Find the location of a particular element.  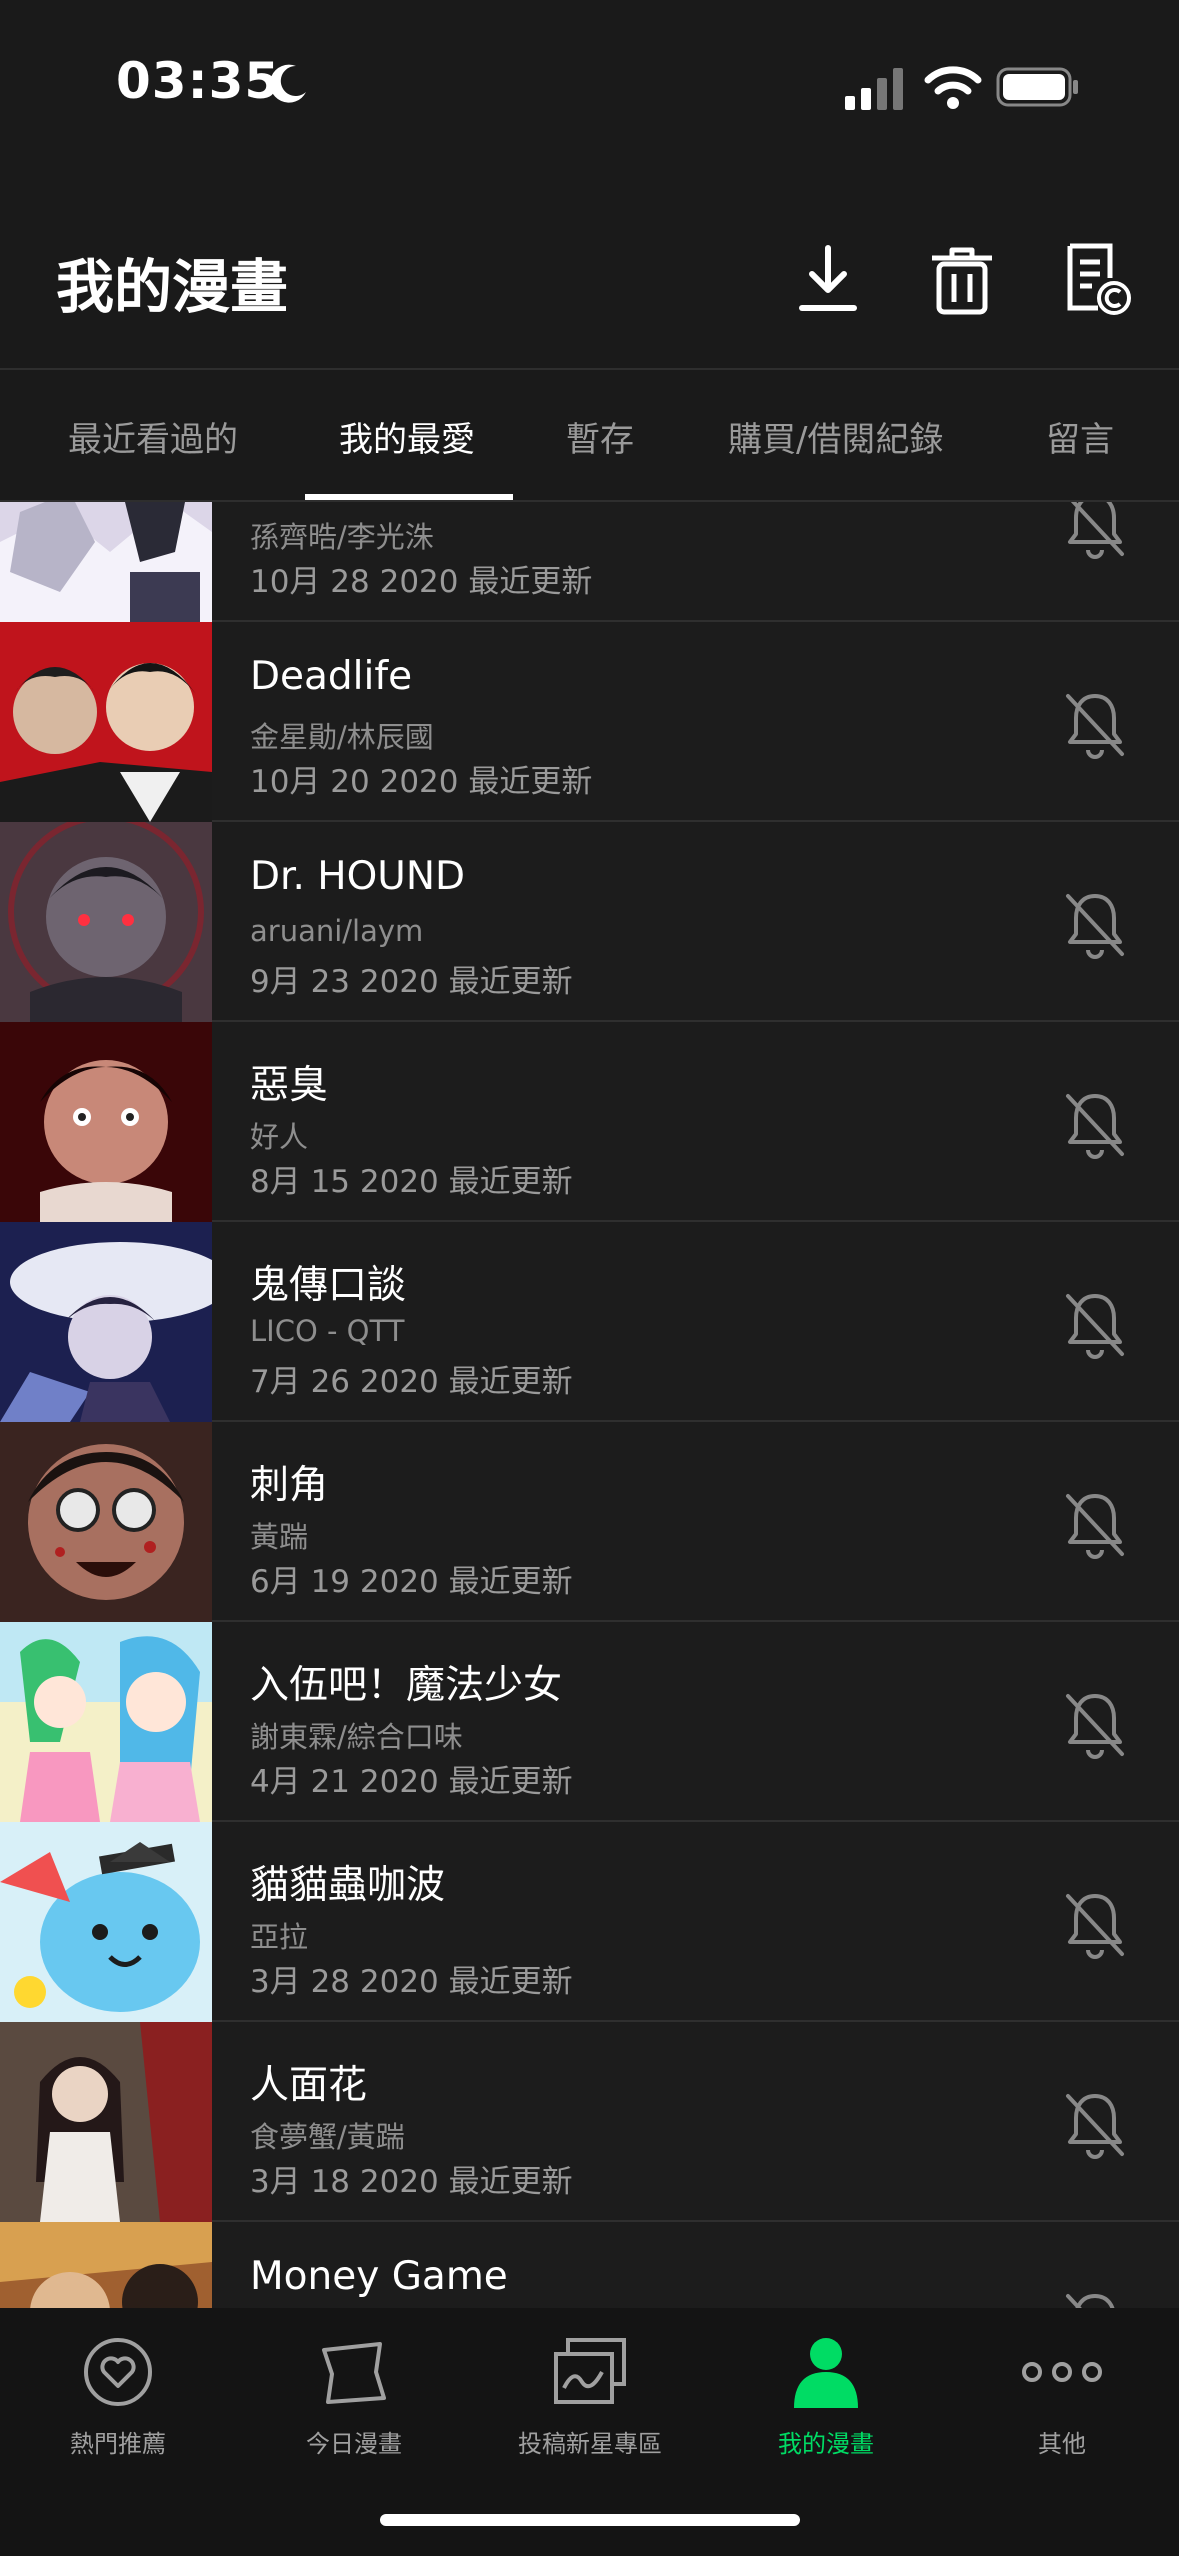

comic-update-date: 10月 28 2020 最近更新 is located at coordinates (421, 582).